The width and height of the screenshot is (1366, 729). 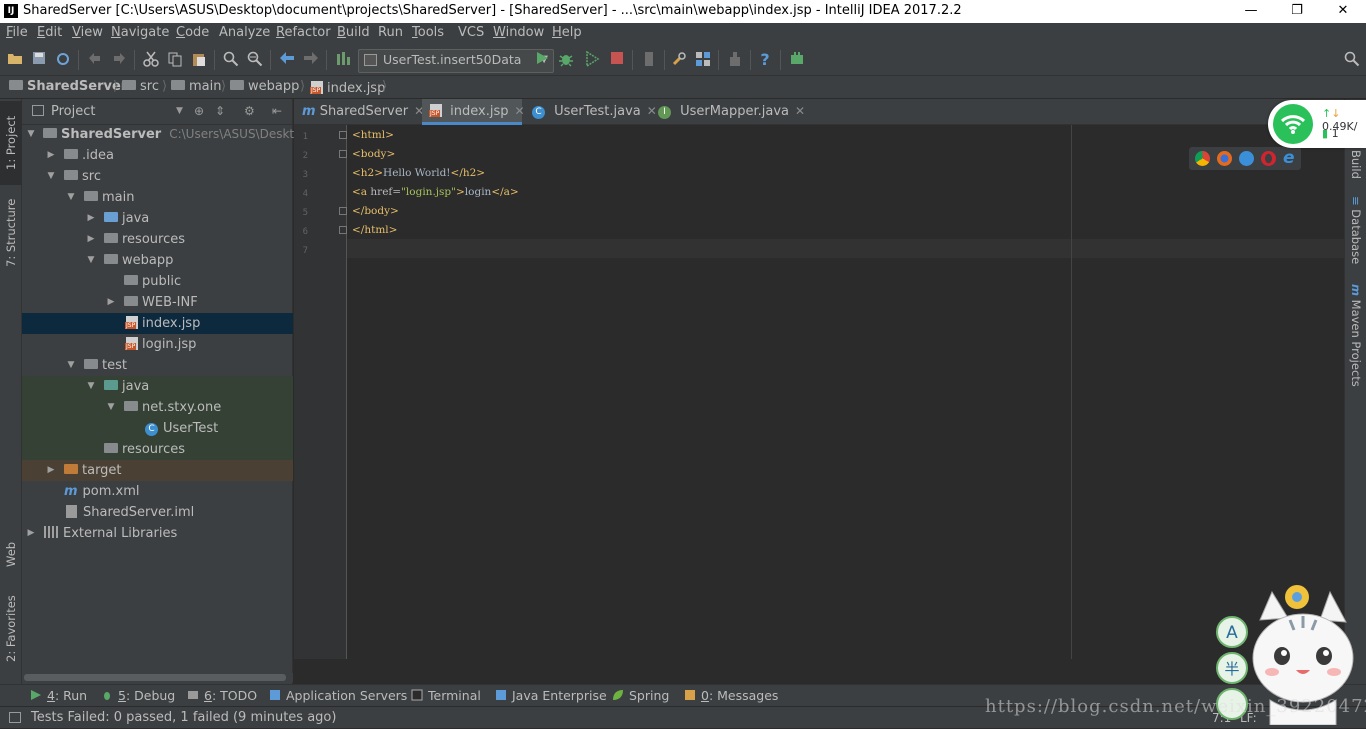 I want to click on tree-item-public: public, so click(x=157, y=281).